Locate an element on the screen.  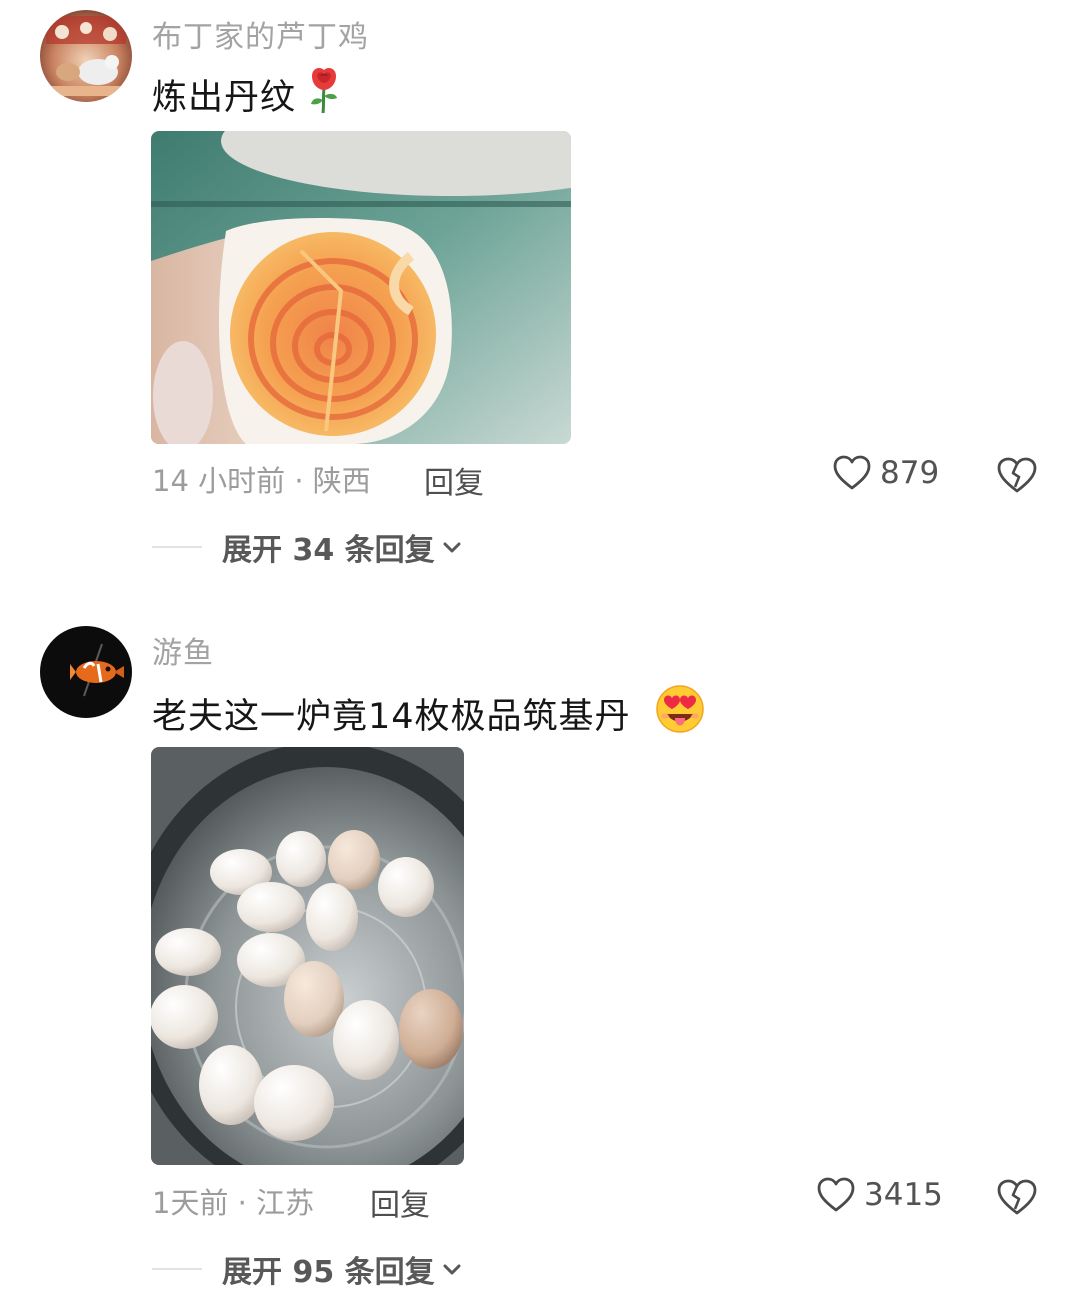
heart-eyes-icon is located at coordinates (680, 713).